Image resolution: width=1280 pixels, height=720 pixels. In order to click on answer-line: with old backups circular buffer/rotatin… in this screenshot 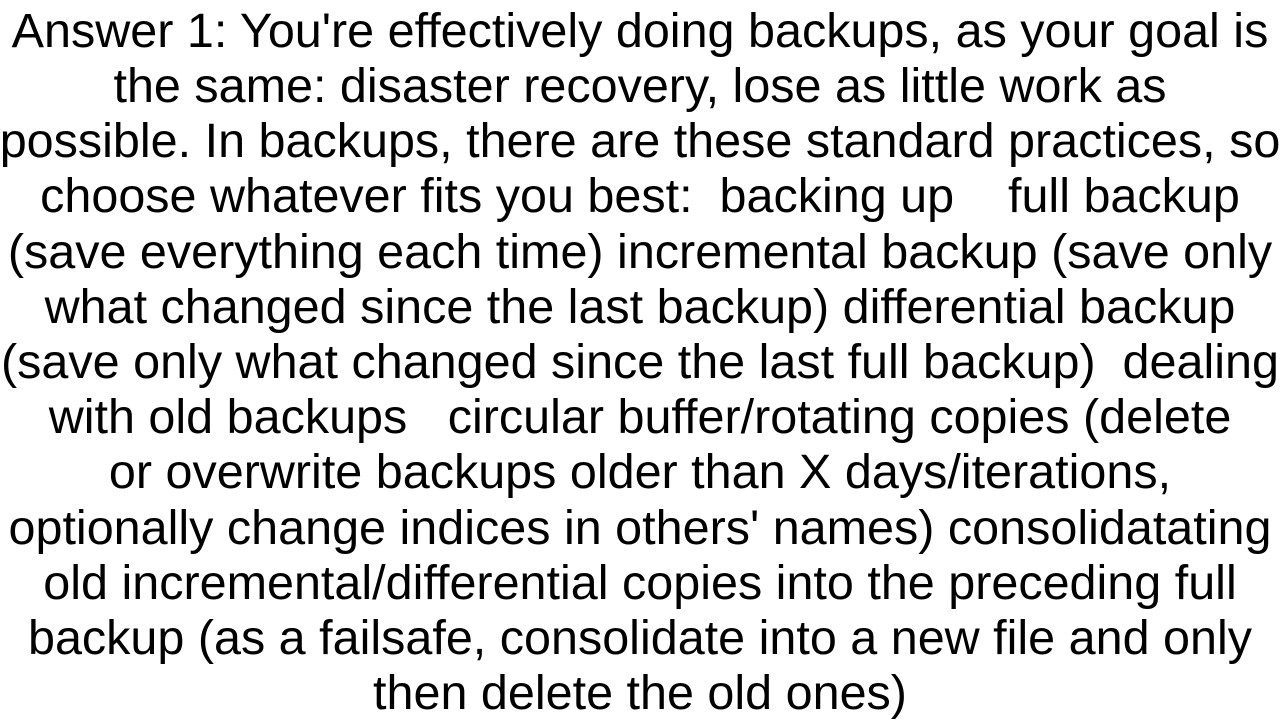, I will do `click(640, 417)`.